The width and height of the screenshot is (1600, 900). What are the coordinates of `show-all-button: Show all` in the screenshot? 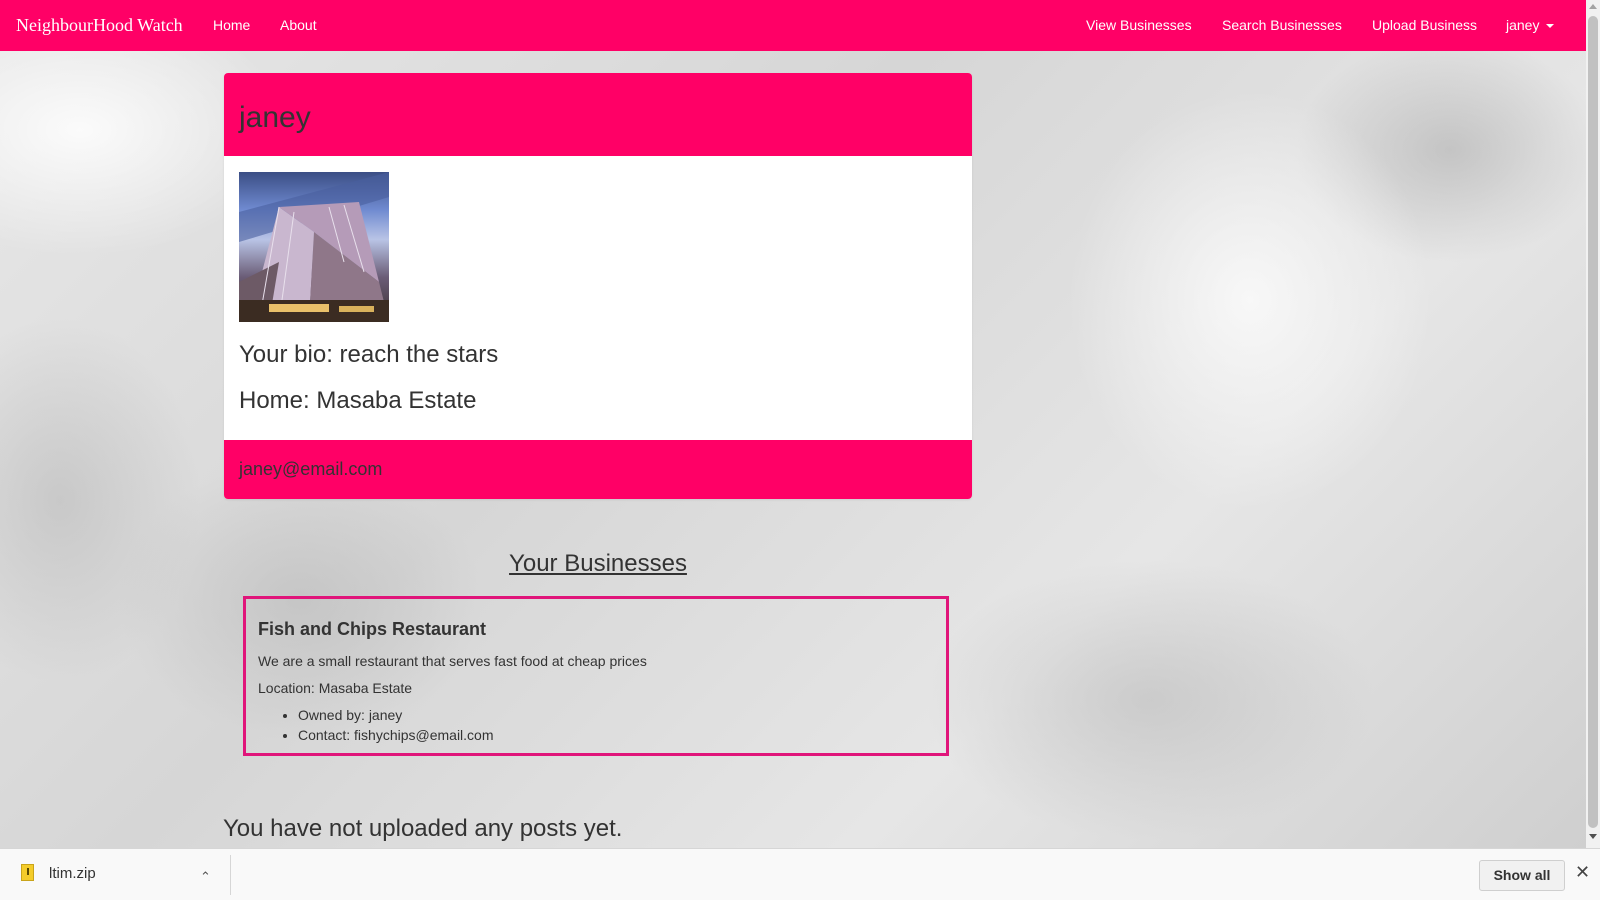 It's located at (1522, 875).